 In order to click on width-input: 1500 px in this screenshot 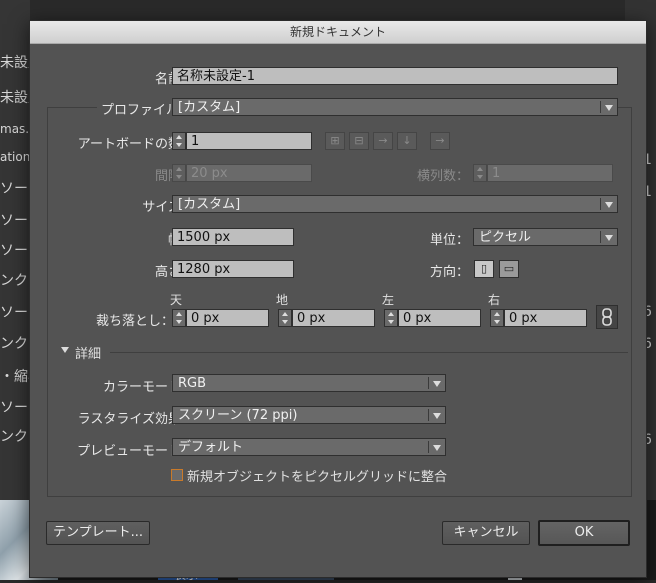, I will do `click(233, 237)`.